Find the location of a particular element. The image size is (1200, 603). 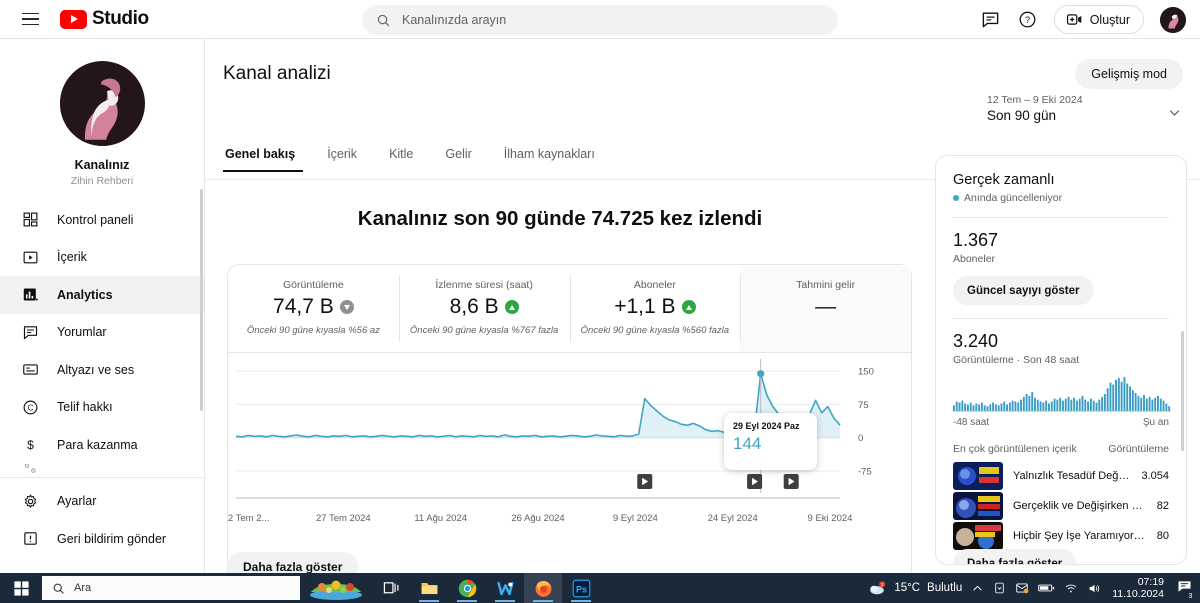

firefox-icon is located at coordinates (543, 588).